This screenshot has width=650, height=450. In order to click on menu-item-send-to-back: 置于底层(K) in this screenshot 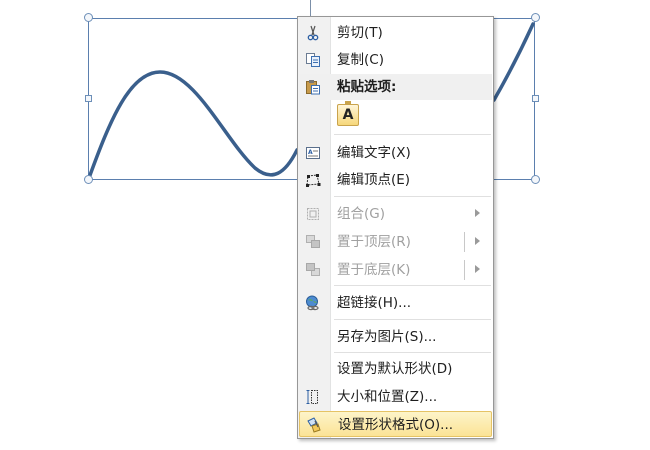, I will do `click(395, 270)`.